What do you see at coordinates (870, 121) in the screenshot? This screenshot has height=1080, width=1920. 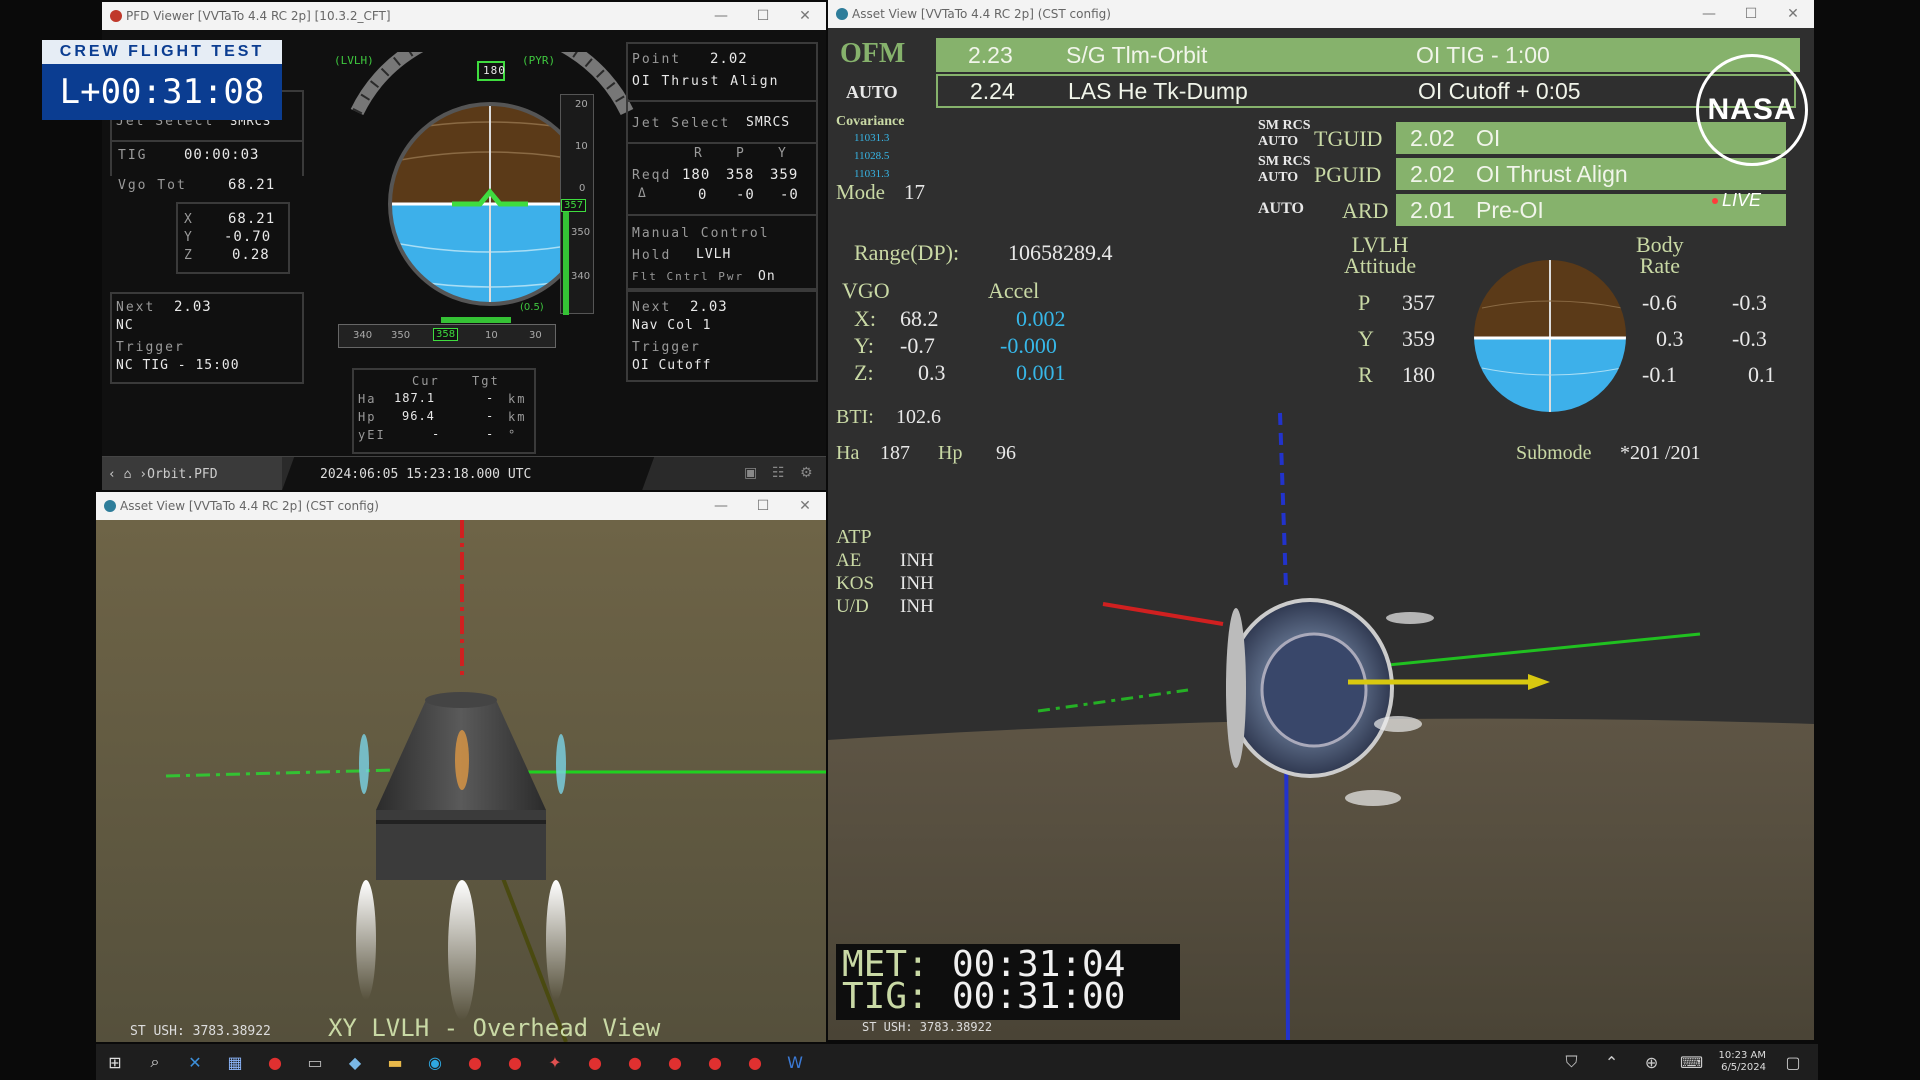 I see `covariance-label: Covariance` at bounding box center [870, 121].